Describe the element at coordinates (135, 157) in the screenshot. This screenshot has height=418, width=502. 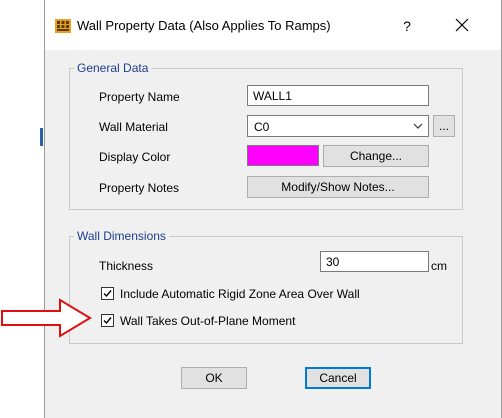
I see `display-color-label: Display Color` at that location.